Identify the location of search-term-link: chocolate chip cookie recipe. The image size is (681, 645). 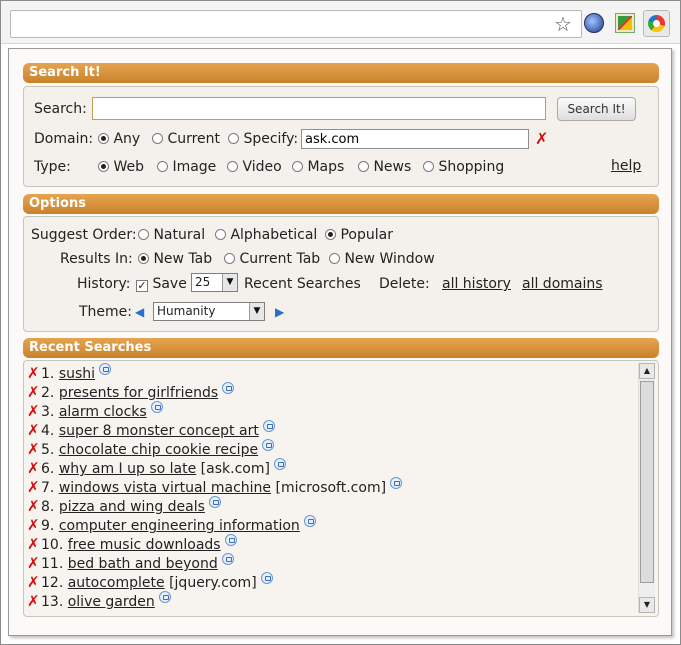
(158, 450).